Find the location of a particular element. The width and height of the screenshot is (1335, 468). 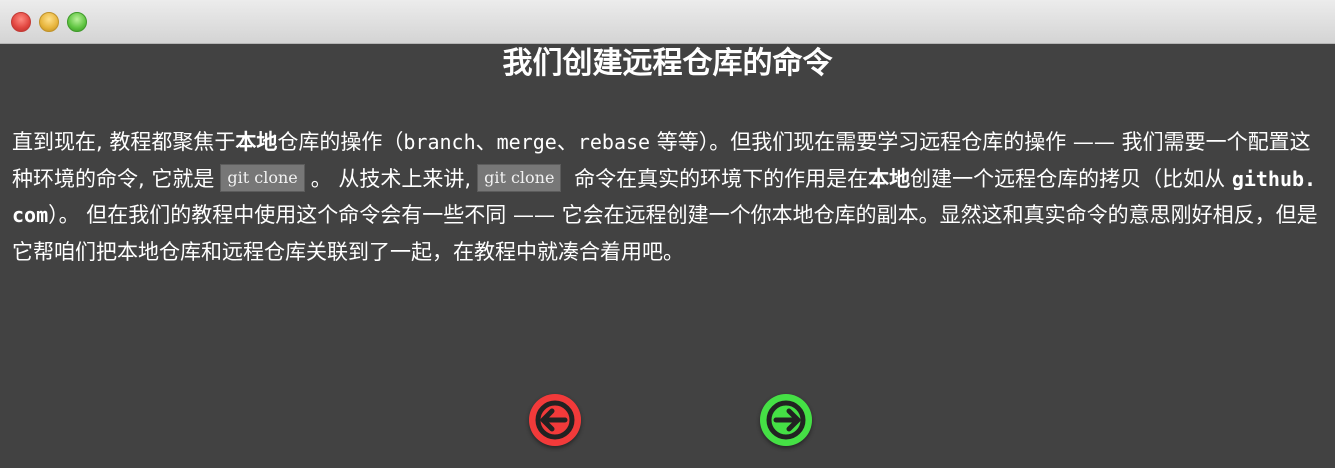

text-segment: 创建一个远程仓库的拷贝（比如从 is located at coordinates (1071, 178).